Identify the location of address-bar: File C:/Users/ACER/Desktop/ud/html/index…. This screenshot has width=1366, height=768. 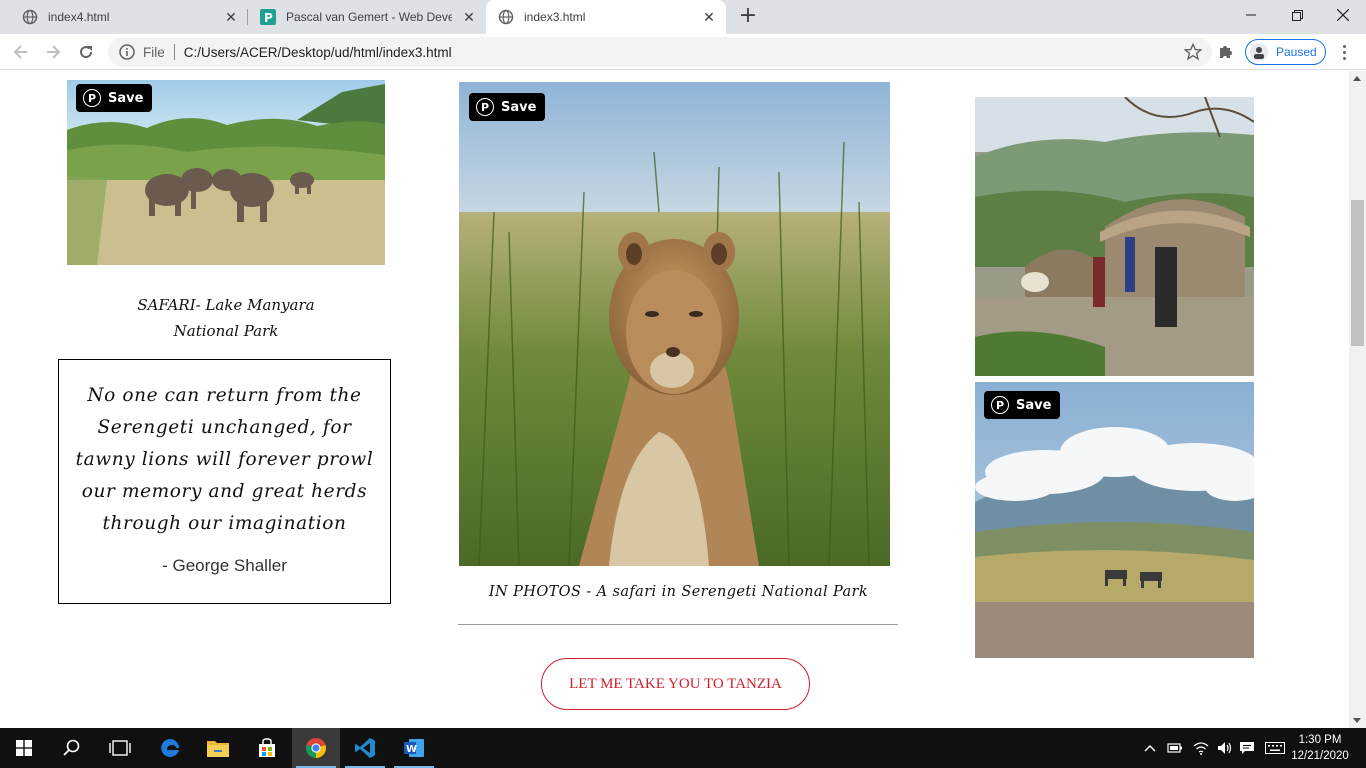
(660, 52).